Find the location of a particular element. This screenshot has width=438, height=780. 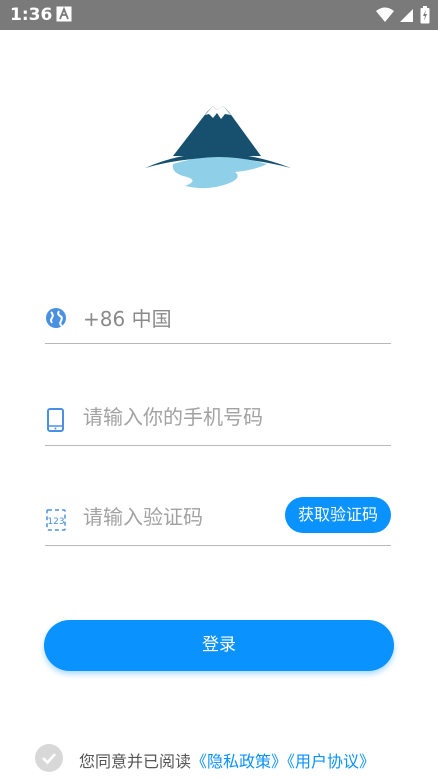

country-code: +86 中国 is located at coordinates (127, 317).